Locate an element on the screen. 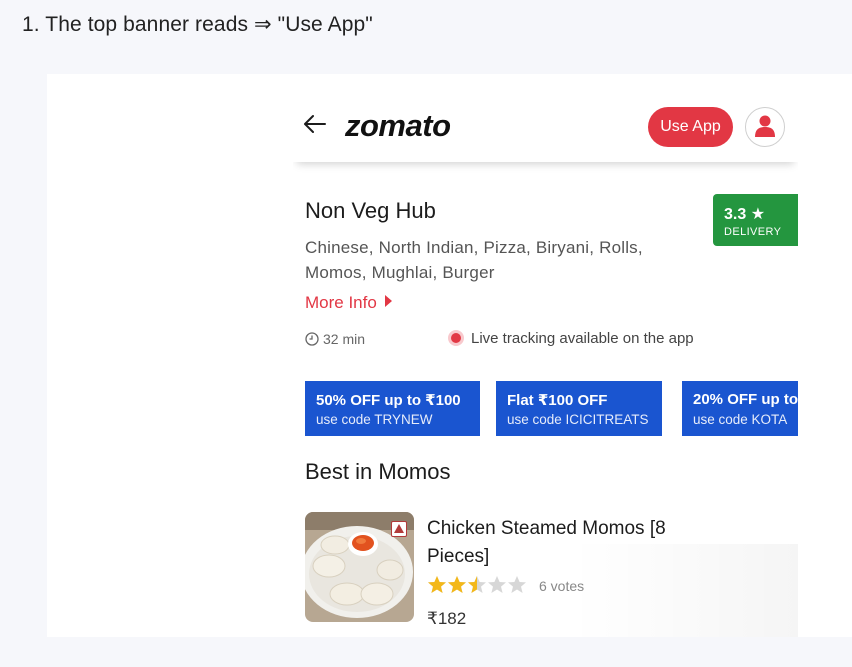 This screenshot has height=667, width=852. restaurant-name: Non Veg Hub is located at coordinates (370, 210).